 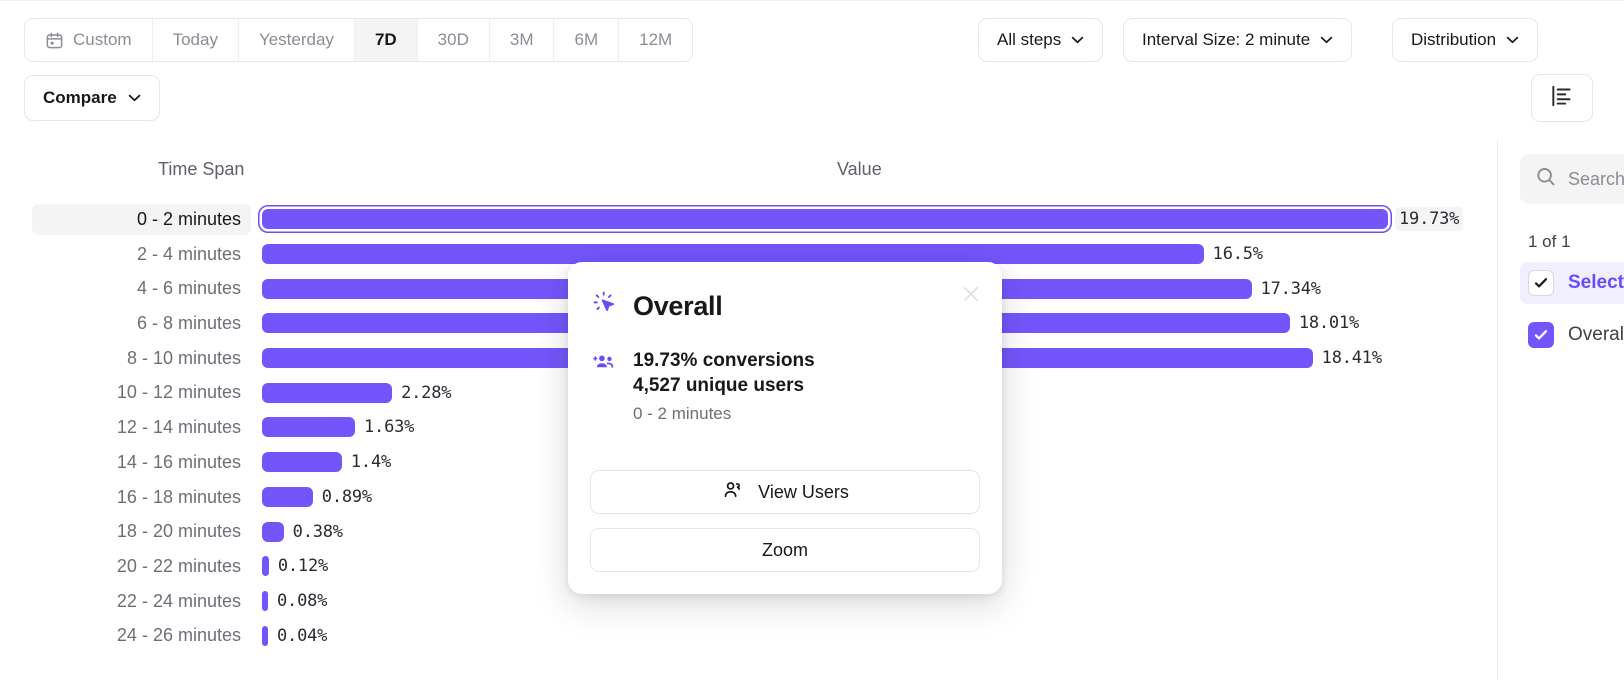 What do you see at coordinates (54, 40) in the screenshot?
I see `calendar-icon` at bounding box center [54, 40].